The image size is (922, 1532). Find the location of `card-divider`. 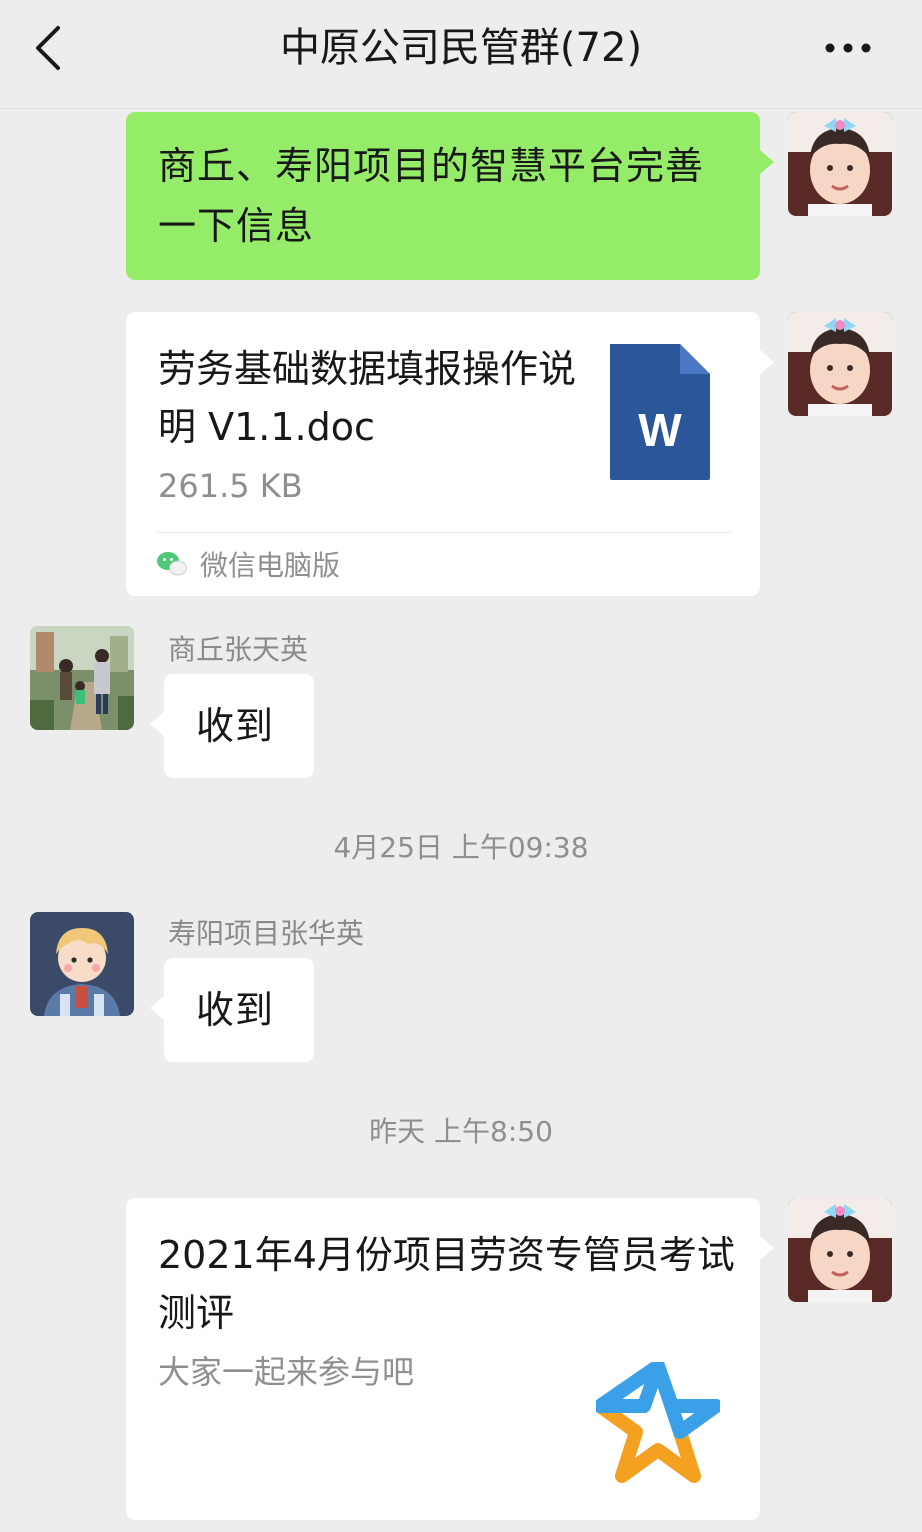

card-divider is located at coordinates (444, 532).